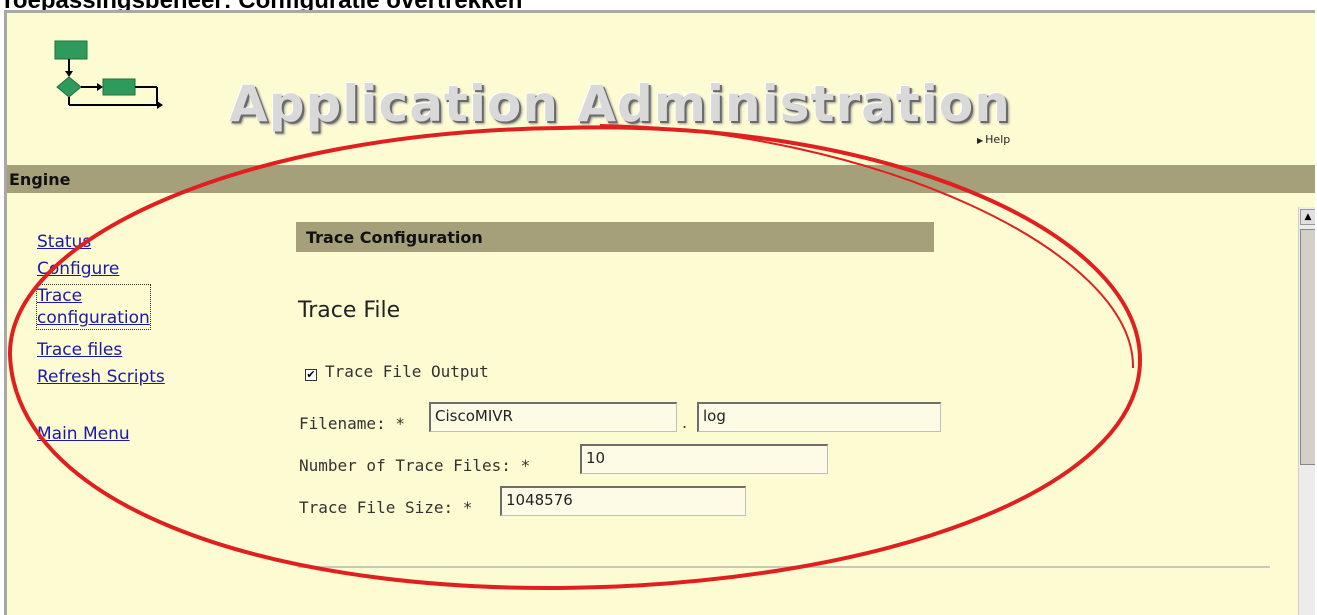 This screenshot has width=1317, height=615. What do you see at coordinates (623, 501) in the screenshot?
I see `trace-file-size-field: 1048576` at bounding box center [623, 501].